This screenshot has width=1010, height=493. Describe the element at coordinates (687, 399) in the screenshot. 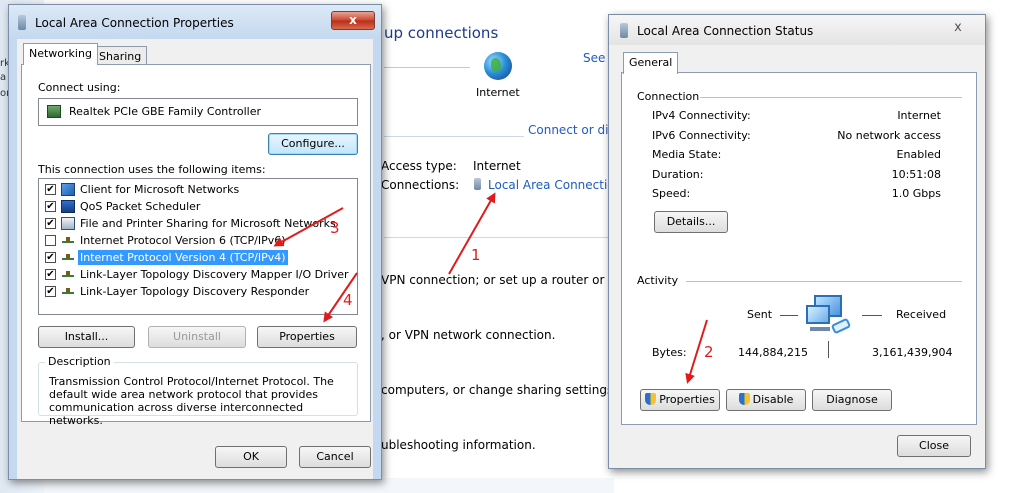

I see `button-label: Properties` at that location.